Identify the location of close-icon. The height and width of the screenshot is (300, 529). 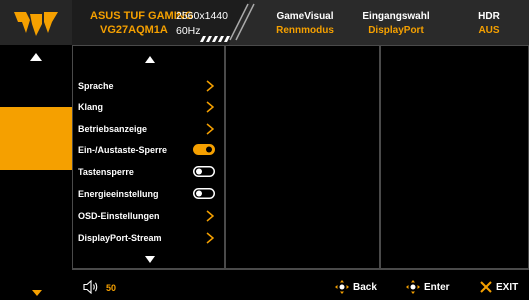
(486, 287).